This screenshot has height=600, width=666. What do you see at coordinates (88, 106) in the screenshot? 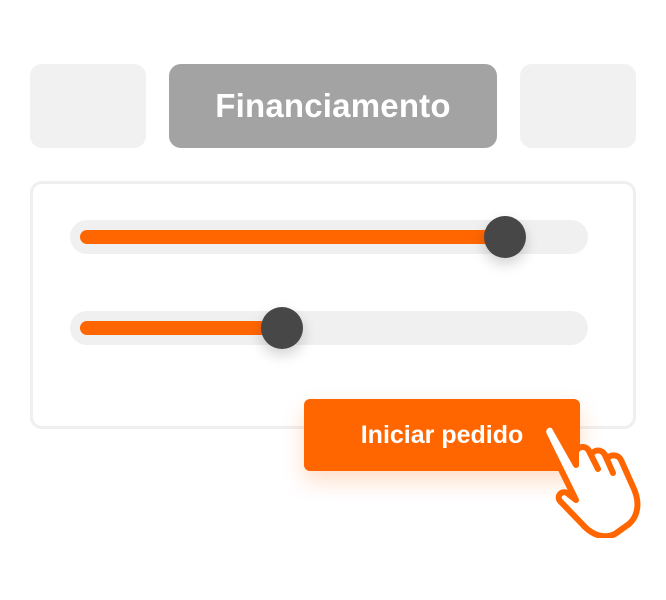
I see `tab-left` at bounding box center [88, 106].